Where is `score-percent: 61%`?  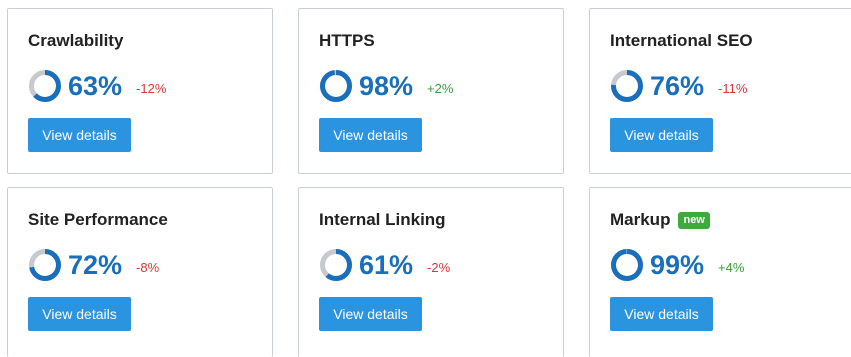 score-percent: 61% is located at coordinates (386, 265).